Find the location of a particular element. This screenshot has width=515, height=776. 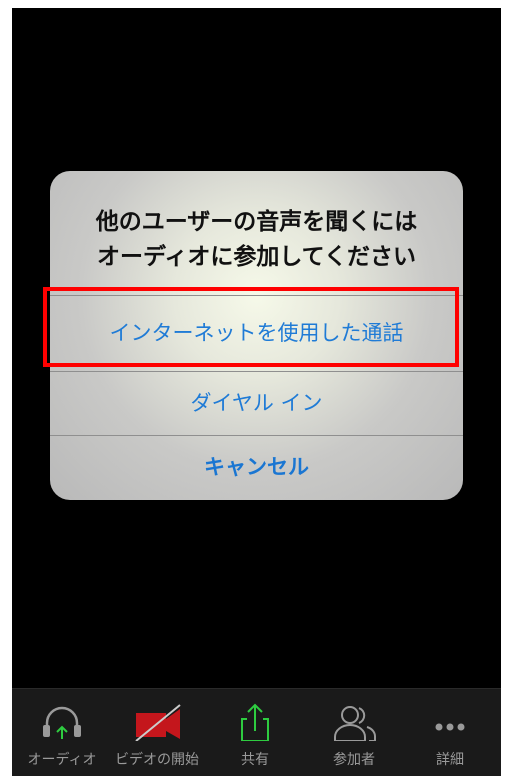

video-off-icon is located at coordinates (158, 722).